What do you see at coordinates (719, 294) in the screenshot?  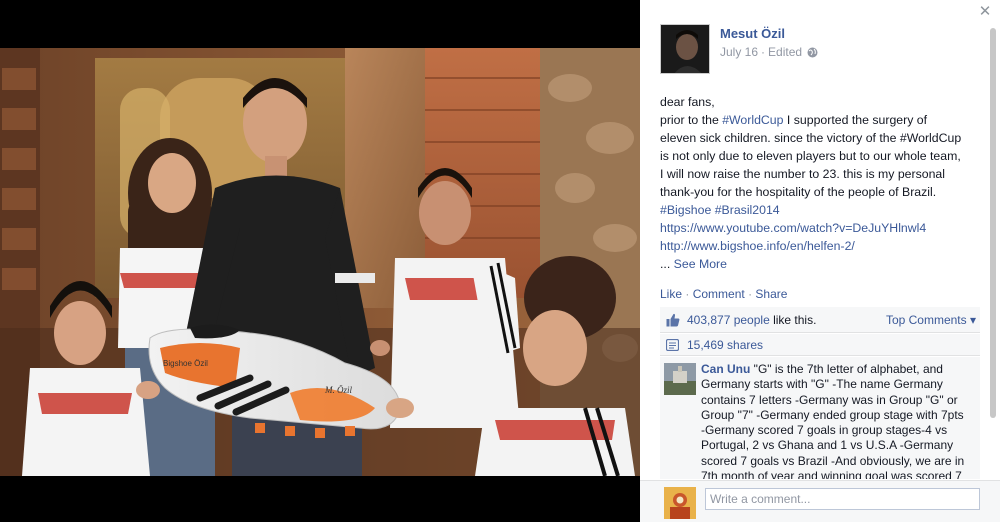 I see `comment-button: Comment` at bounding box center [719, 294].